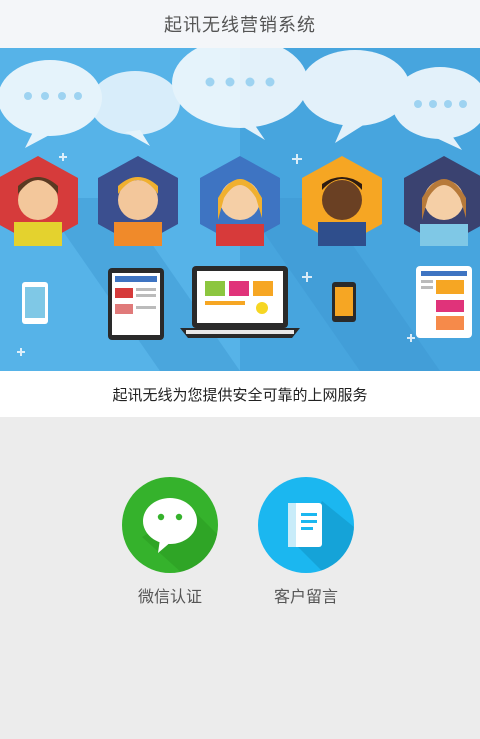  Describe the element at coordinates (169, 596) in the screenshot. I see `wechat-auth-label: 微信认证` at that location.